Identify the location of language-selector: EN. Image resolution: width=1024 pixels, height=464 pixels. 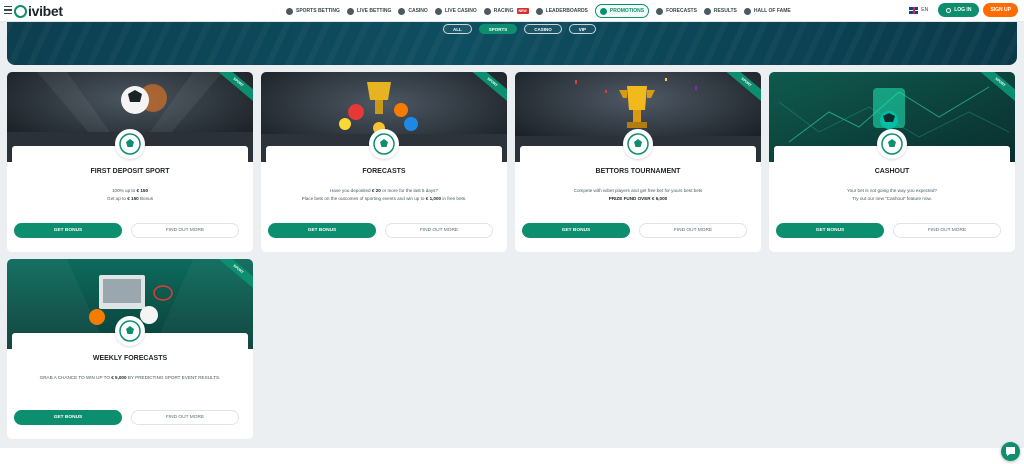
(924, 10).